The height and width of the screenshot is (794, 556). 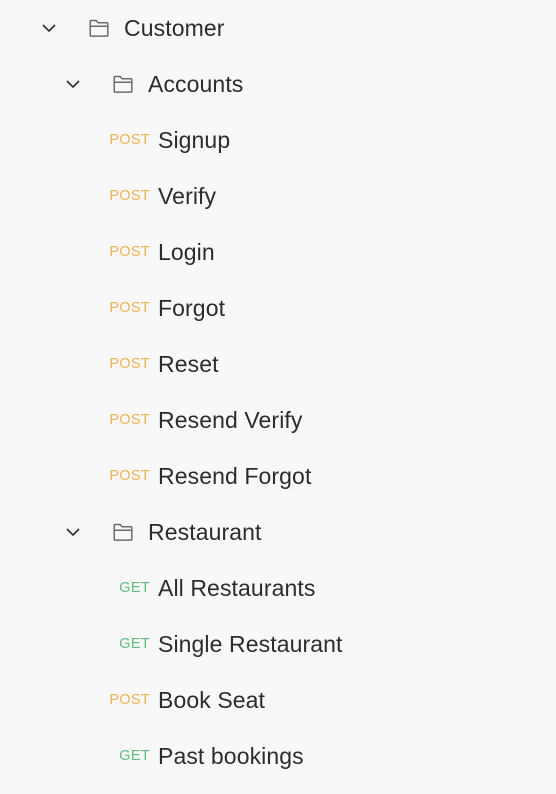 I want to click on request-row-all-restaurants: GET All Restaurants, so click(x=278, y=588).